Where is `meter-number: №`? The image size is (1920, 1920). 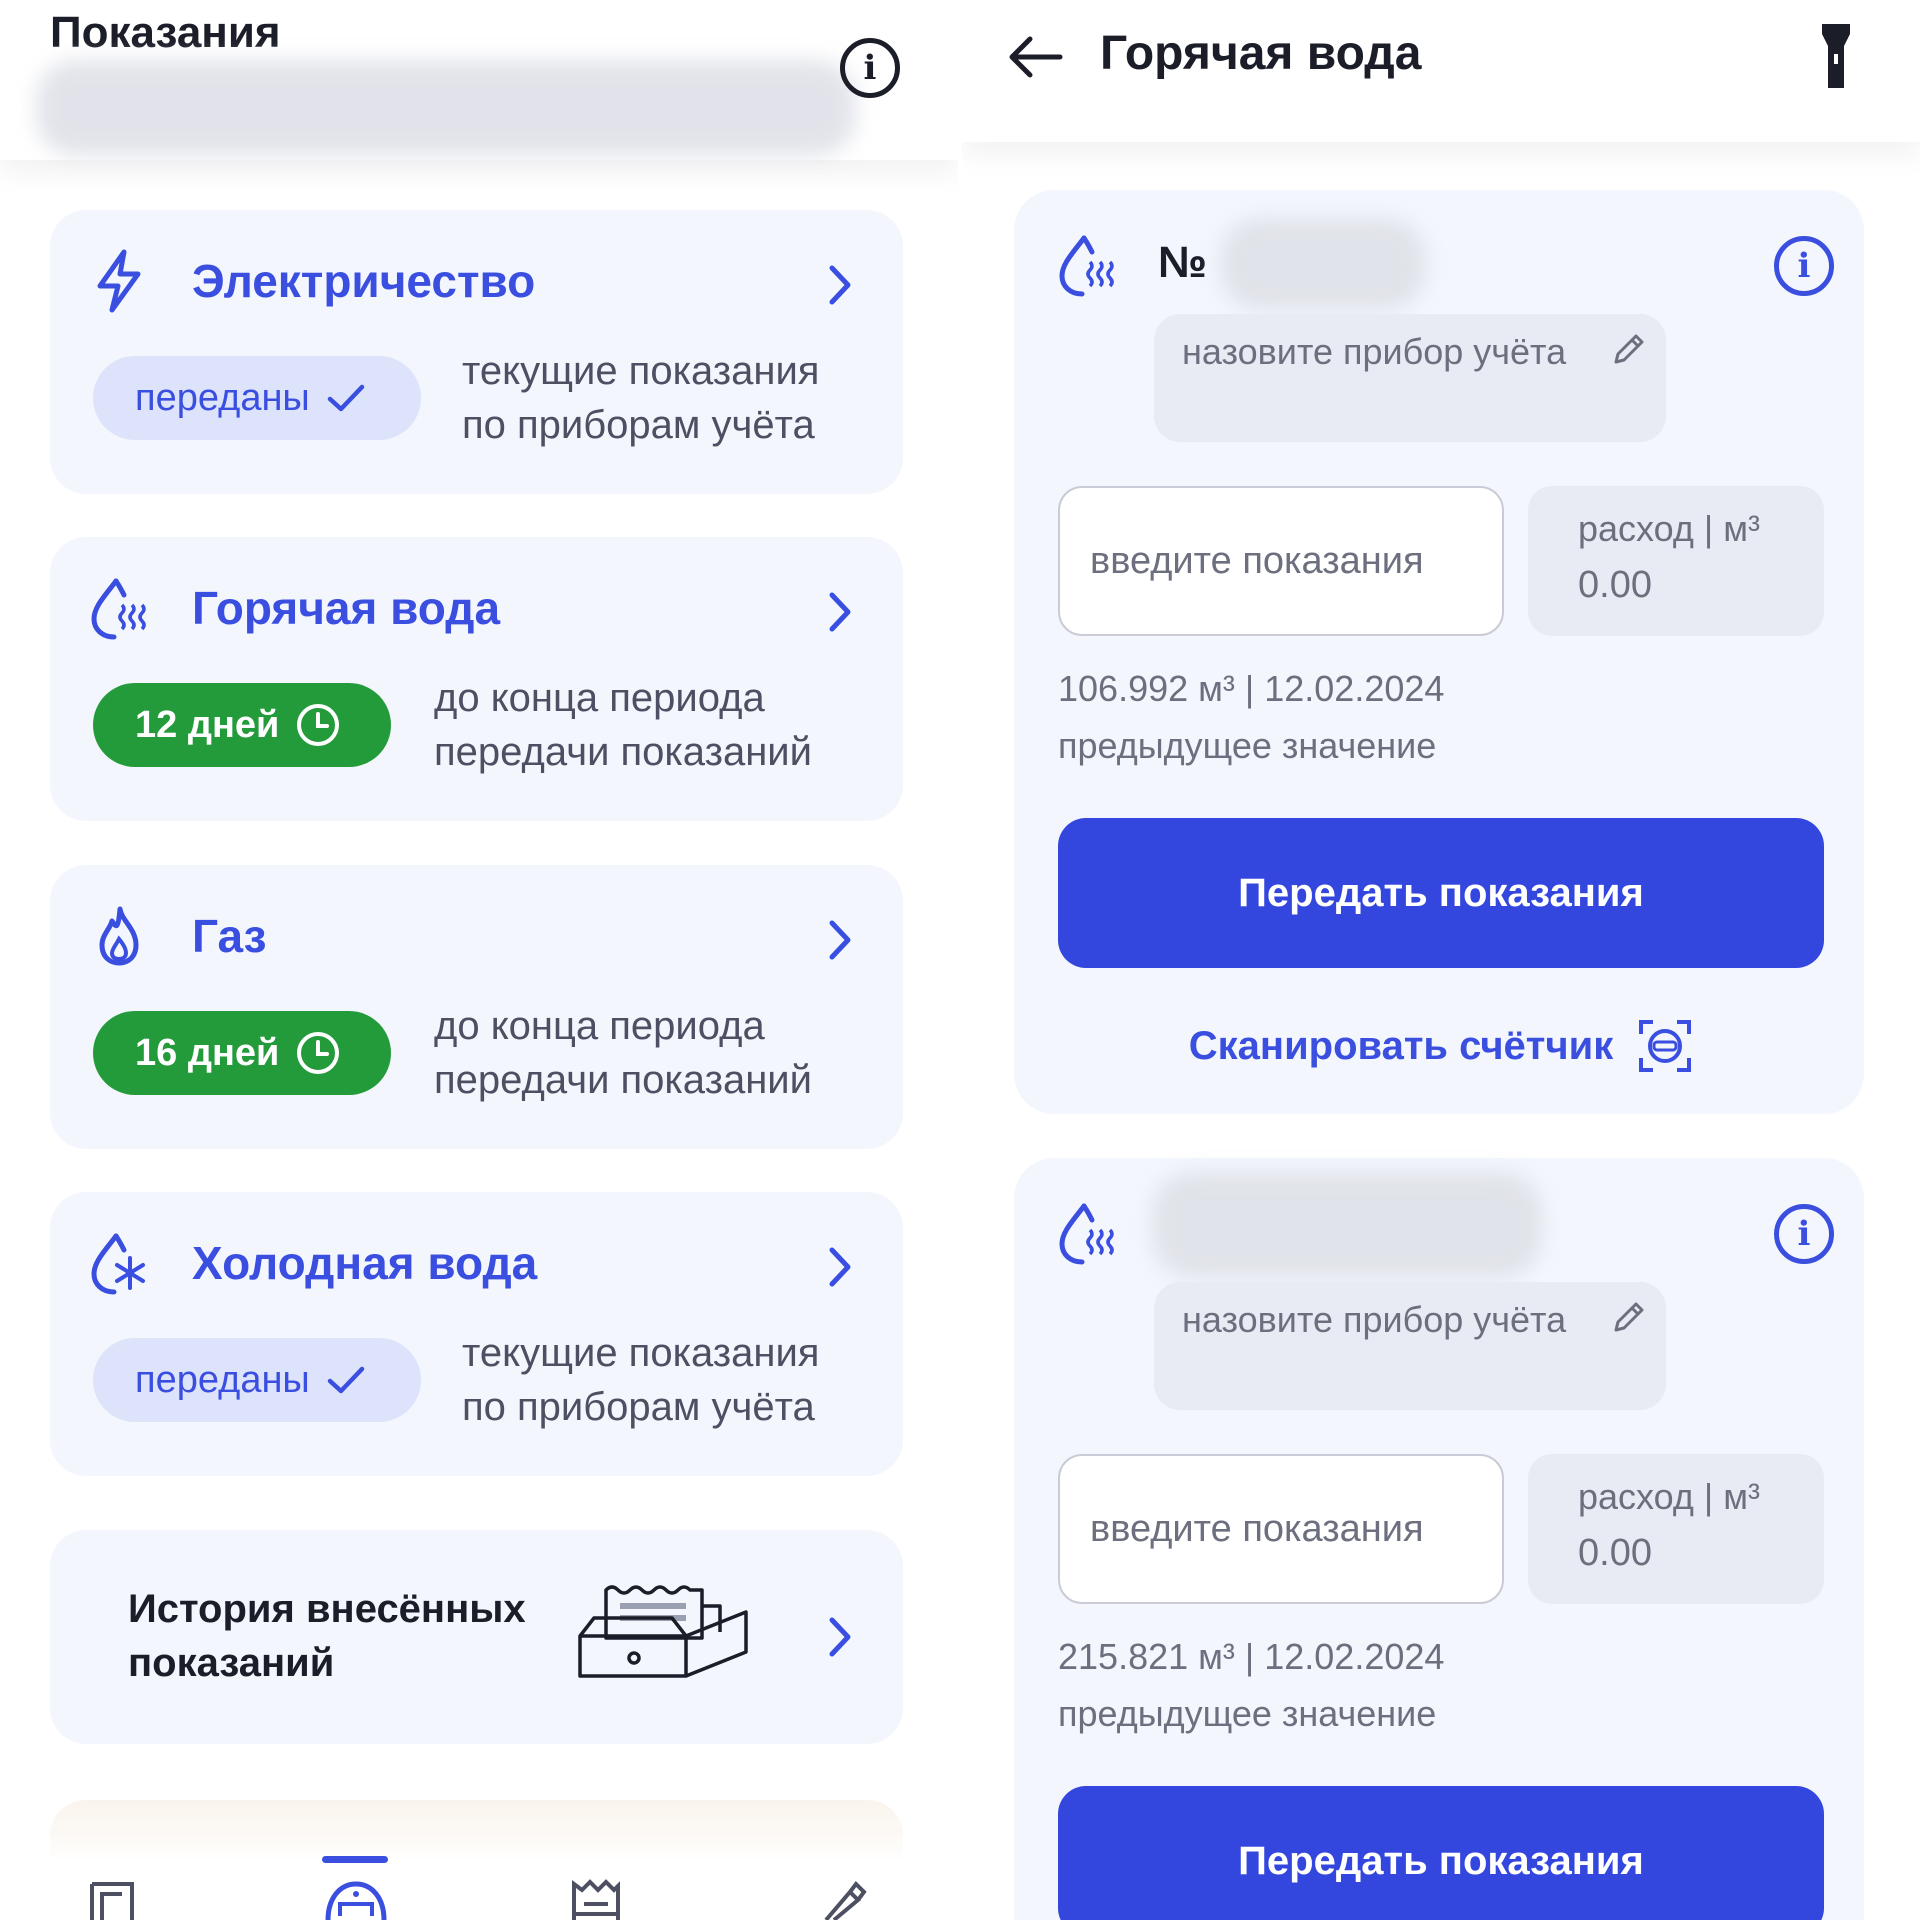 meter-number: № is located at coordinates (1183, 262).